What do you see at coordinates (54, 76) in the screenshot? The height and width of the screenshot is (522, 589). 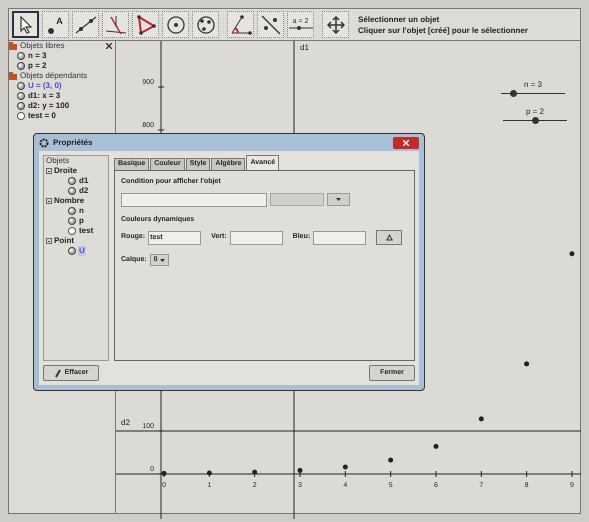 I see `group-title: Objets dépendants` at bounding box center [54, 76].